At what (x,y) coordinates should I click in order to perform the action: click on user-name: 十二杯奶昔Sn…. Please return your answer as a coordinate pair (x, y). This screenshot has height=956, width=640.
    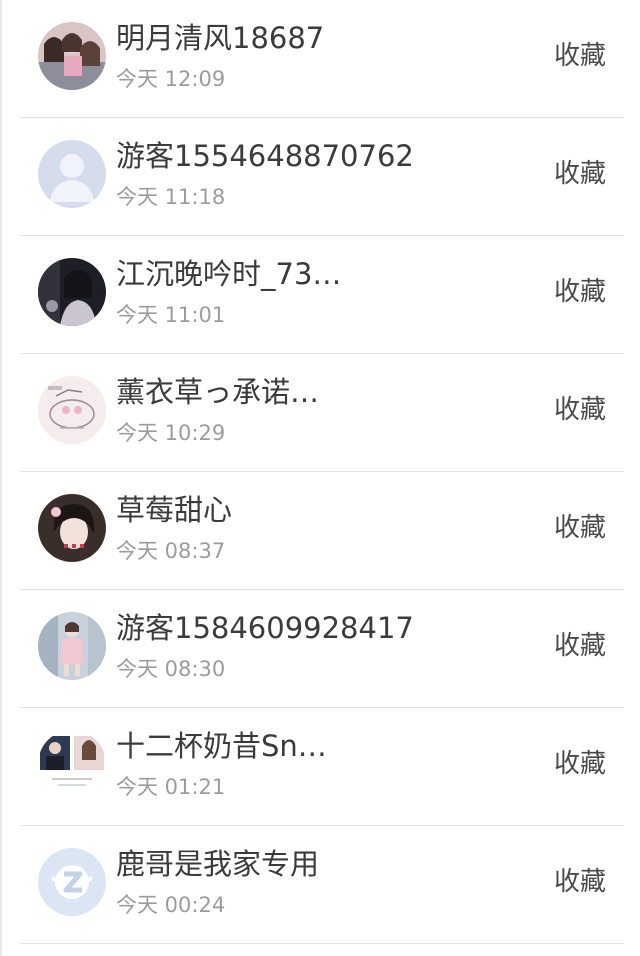
    Looking at the image, I should click on (221, 746).